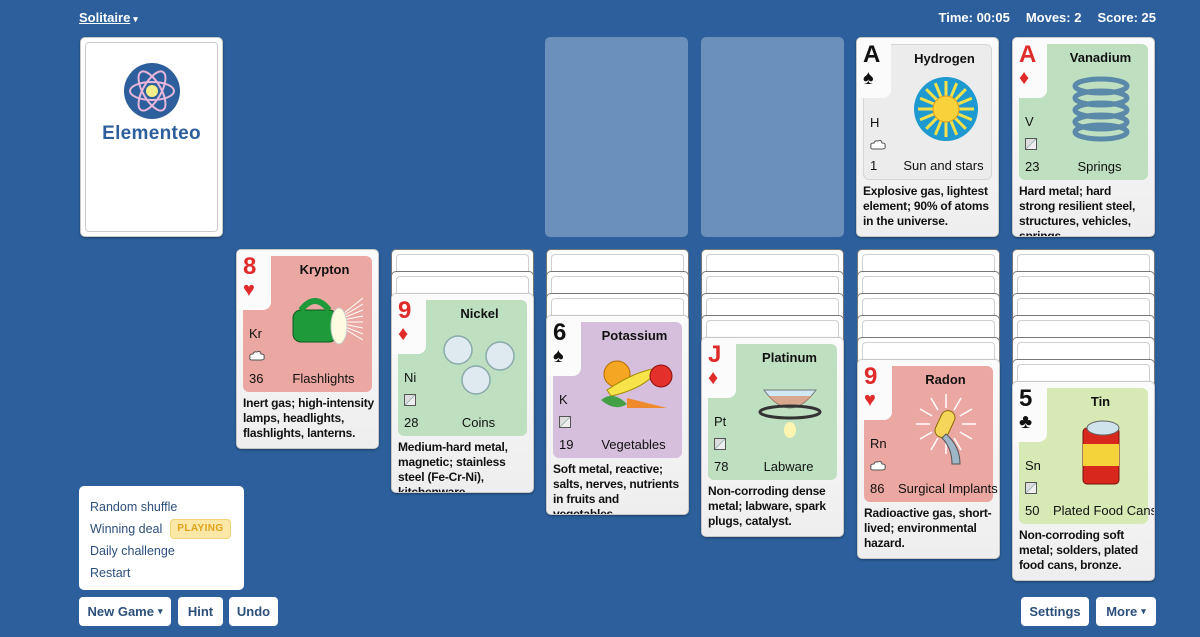  What do you see at coordinates (480, 364) in the screenshot?
I see `nickel-illustration` at bounding box center [480, 364].